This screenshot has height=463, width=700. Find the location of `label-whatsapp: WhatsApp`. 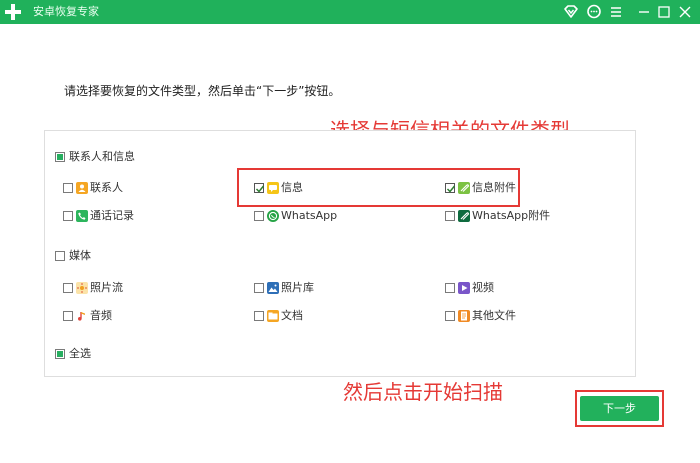

label-whatsapp: WhatsApp is located at coordinates (309, 215).